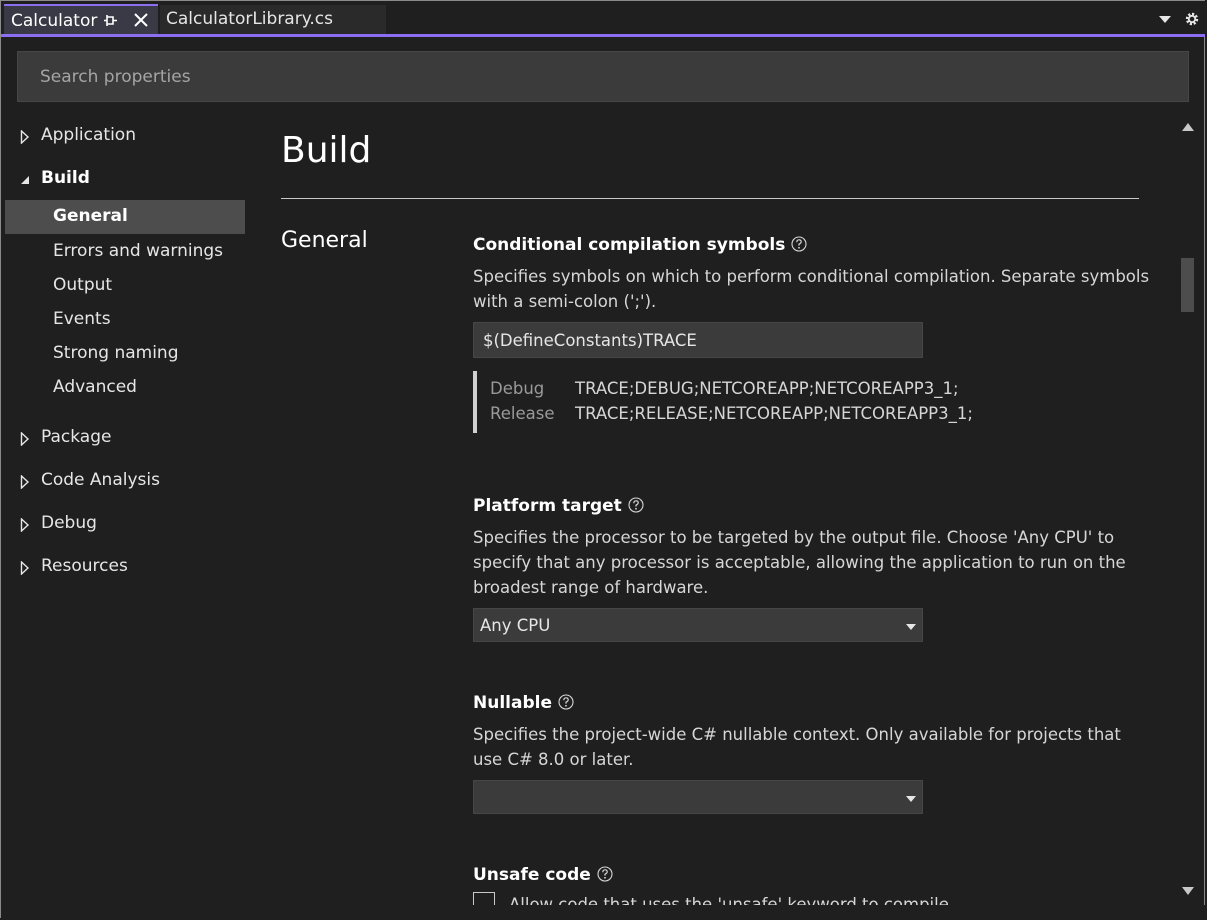  What do you see at coordinates (88, 135) in the screenshot?
I see `sidebar-item-label: Application` at bounding box center [88, 135].